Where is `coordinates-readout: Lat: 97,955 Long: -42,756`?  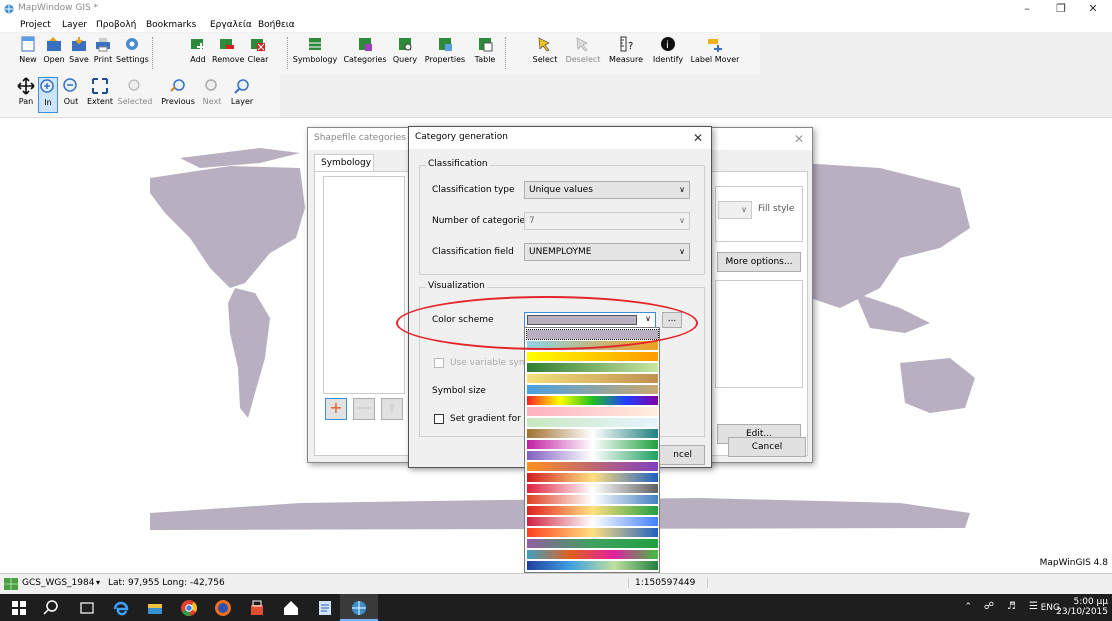
coordinates-readout: Lat: 97,955 Long: -42,756 is located at coordinates (166, 583).